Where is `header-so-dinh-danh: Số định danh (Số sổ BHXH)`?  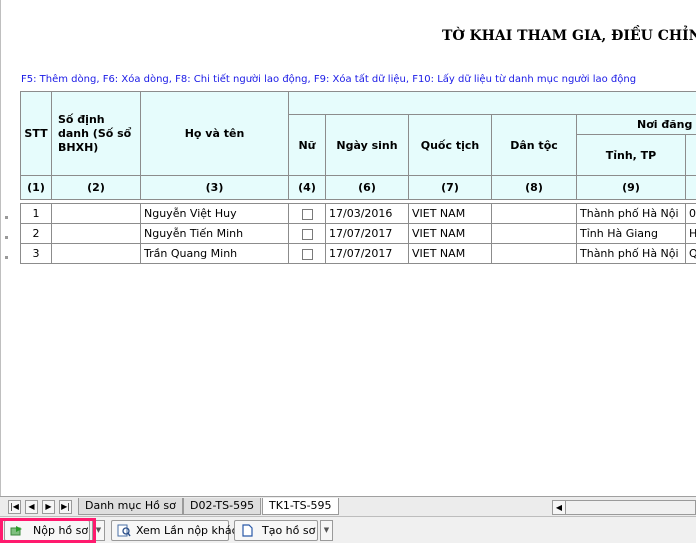 header-so-dinh-danh: Số định danh (Số sổ BHXH) is located at coordinates (96, 133).